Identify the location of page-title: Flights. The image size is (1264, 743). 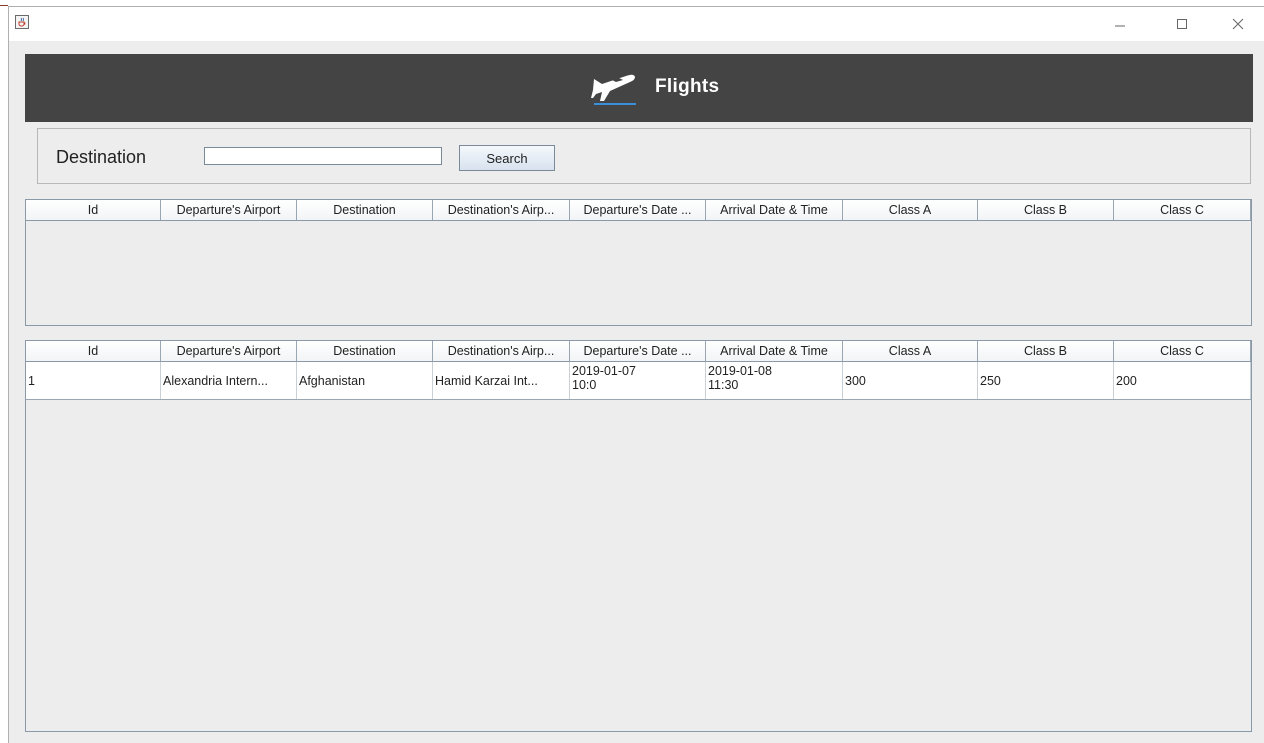
(687, 86).